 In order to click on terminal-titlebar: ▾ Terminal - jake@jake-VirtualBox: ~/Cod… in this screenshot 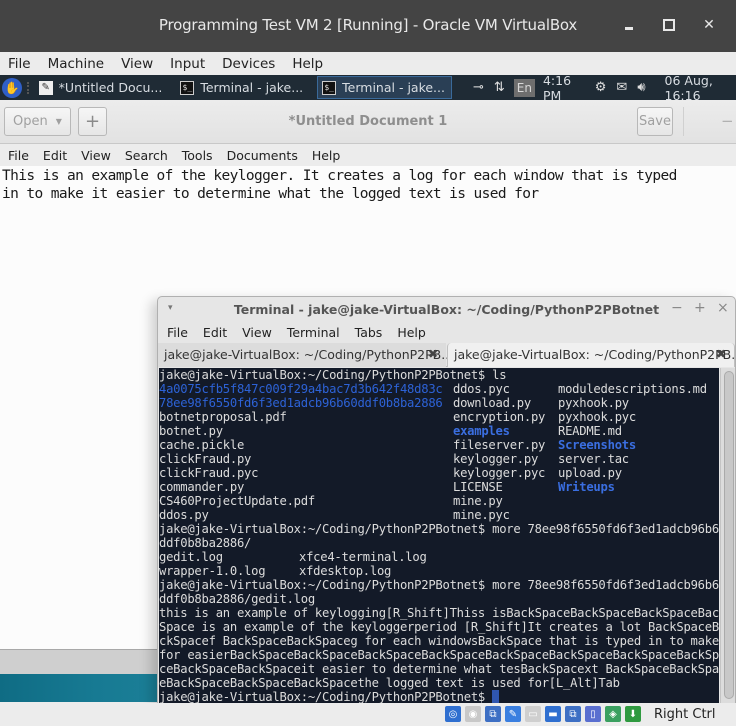, I will do `click(446, 309)`.